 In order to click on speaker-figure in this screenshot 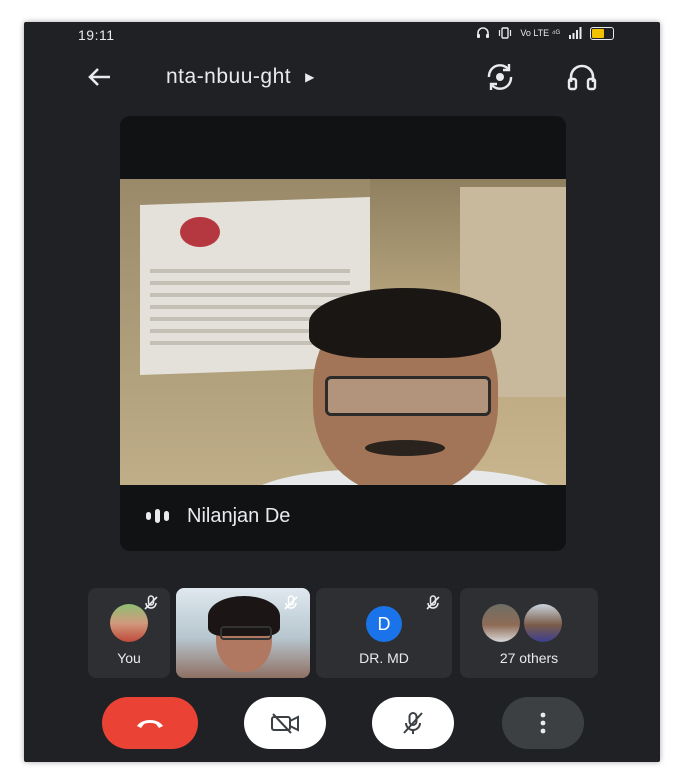, I will do `click(405, 386)`.